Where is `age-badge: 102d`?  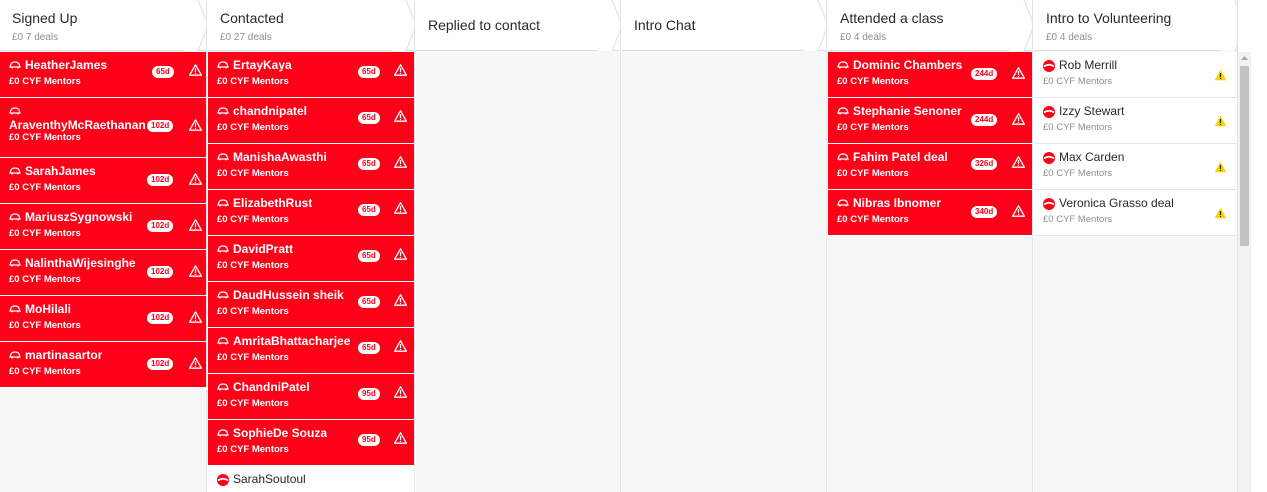 age-badge: 102d is located at coordinates (160, 226).